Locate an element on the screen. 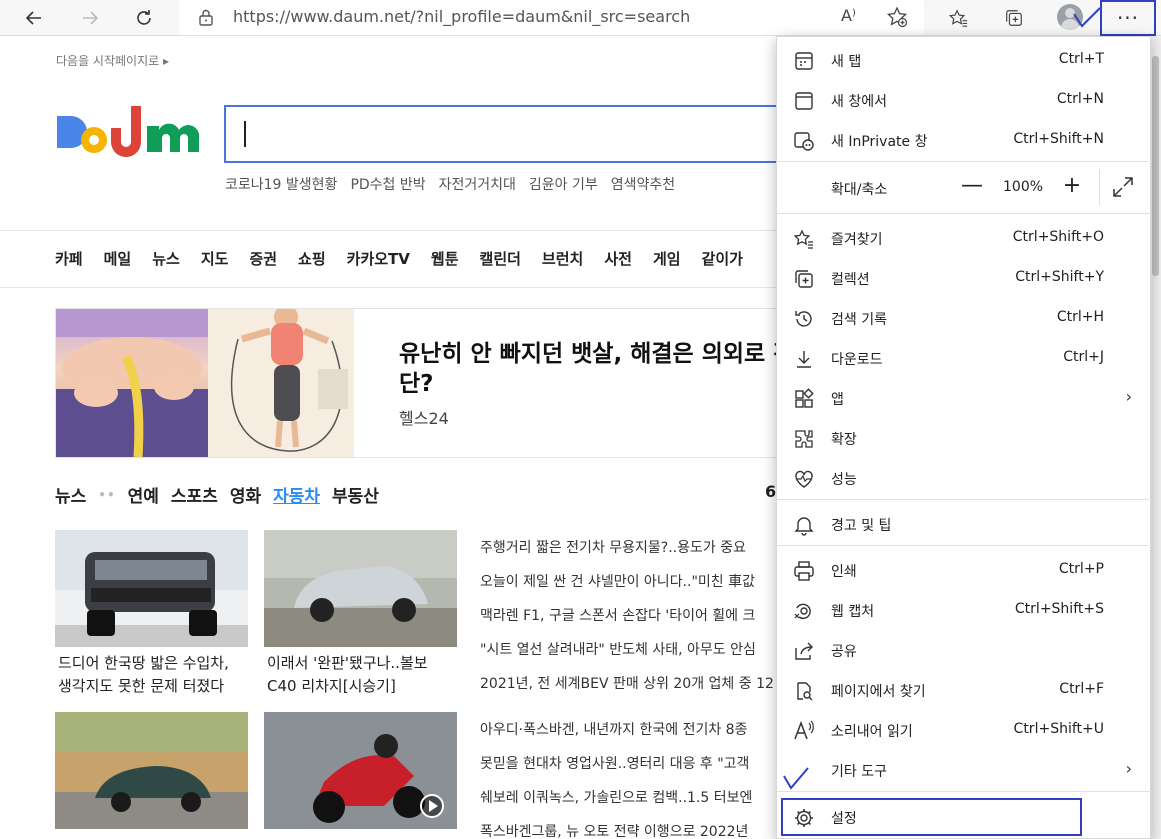  menu-shortcut: Ctrl+Shift+S is located at coordinates (1059, 609).